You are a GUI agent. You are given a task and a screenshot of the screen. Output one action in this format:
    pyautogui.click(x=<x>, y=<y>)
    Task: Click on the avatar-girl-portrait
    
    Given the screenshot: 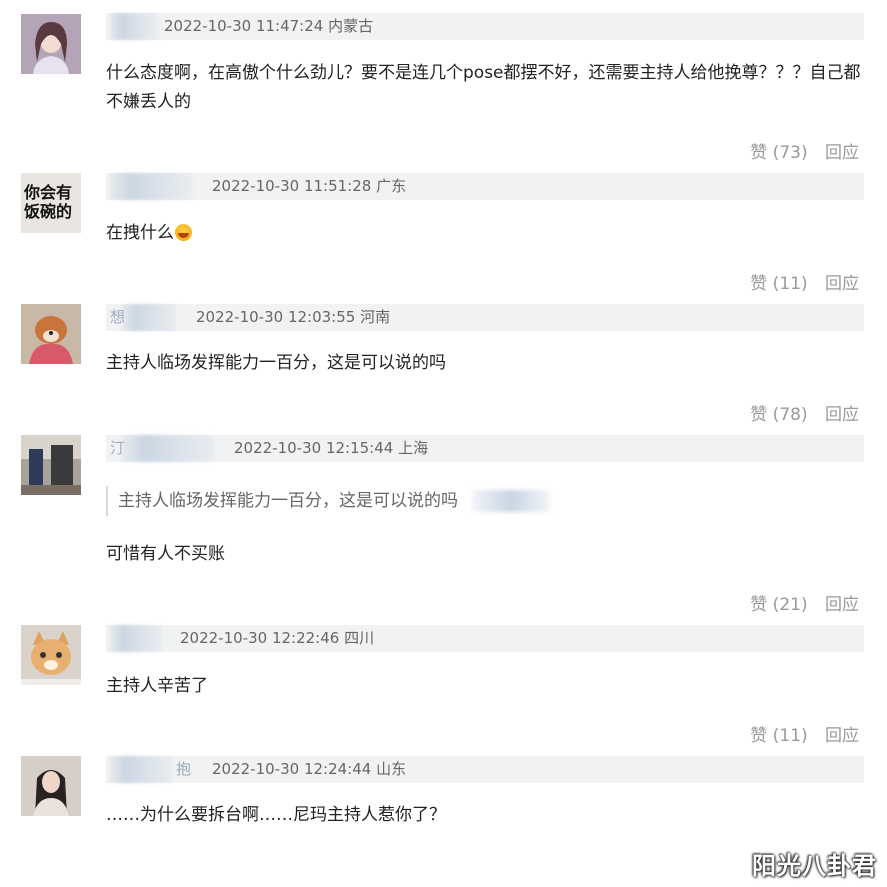 What is the action you would take?
    pyautogui.click(x=51, y=44)
    